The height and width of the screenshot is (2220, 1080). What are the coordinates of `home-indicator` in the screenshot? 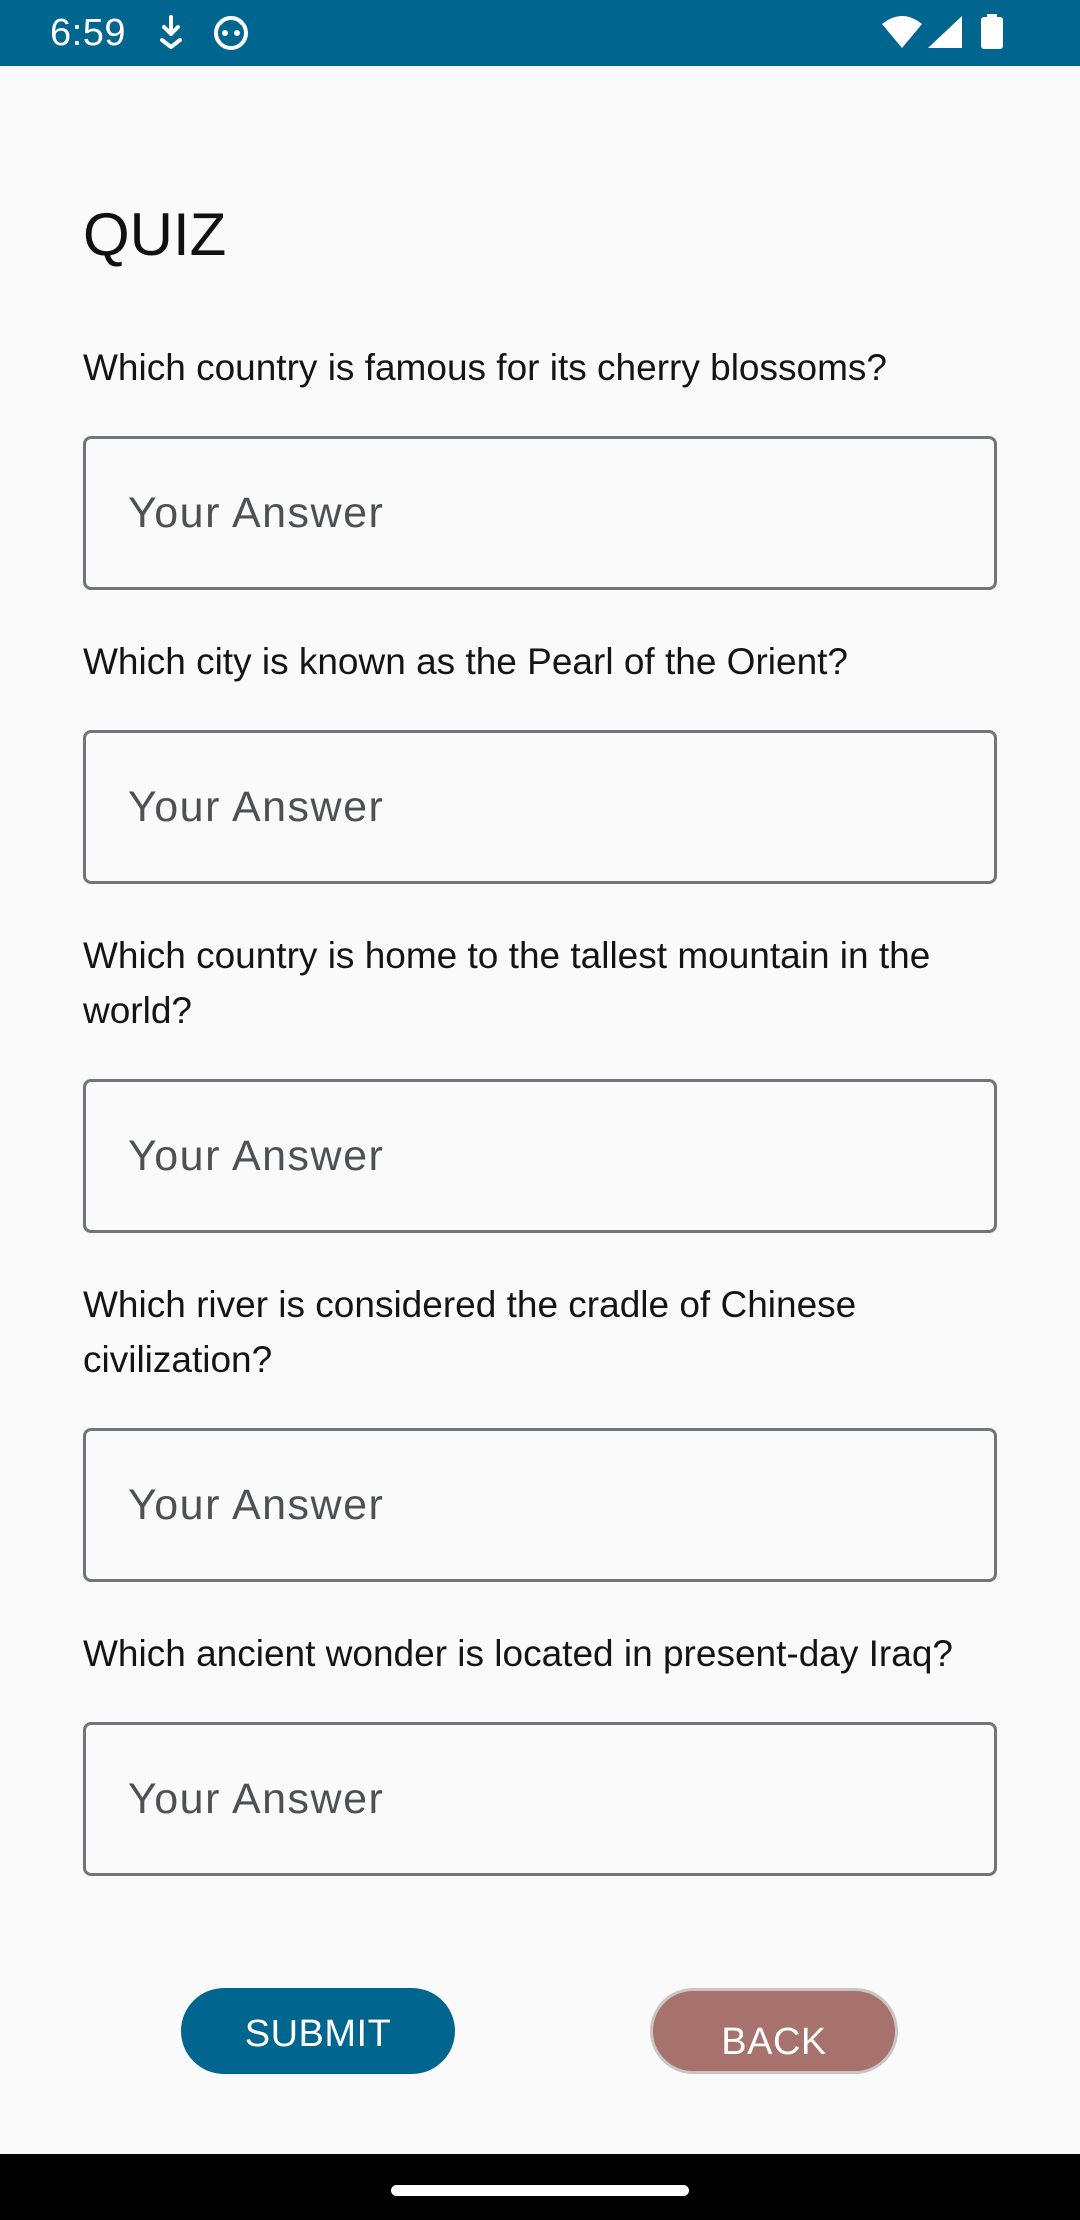 It's located at (540, 2190).